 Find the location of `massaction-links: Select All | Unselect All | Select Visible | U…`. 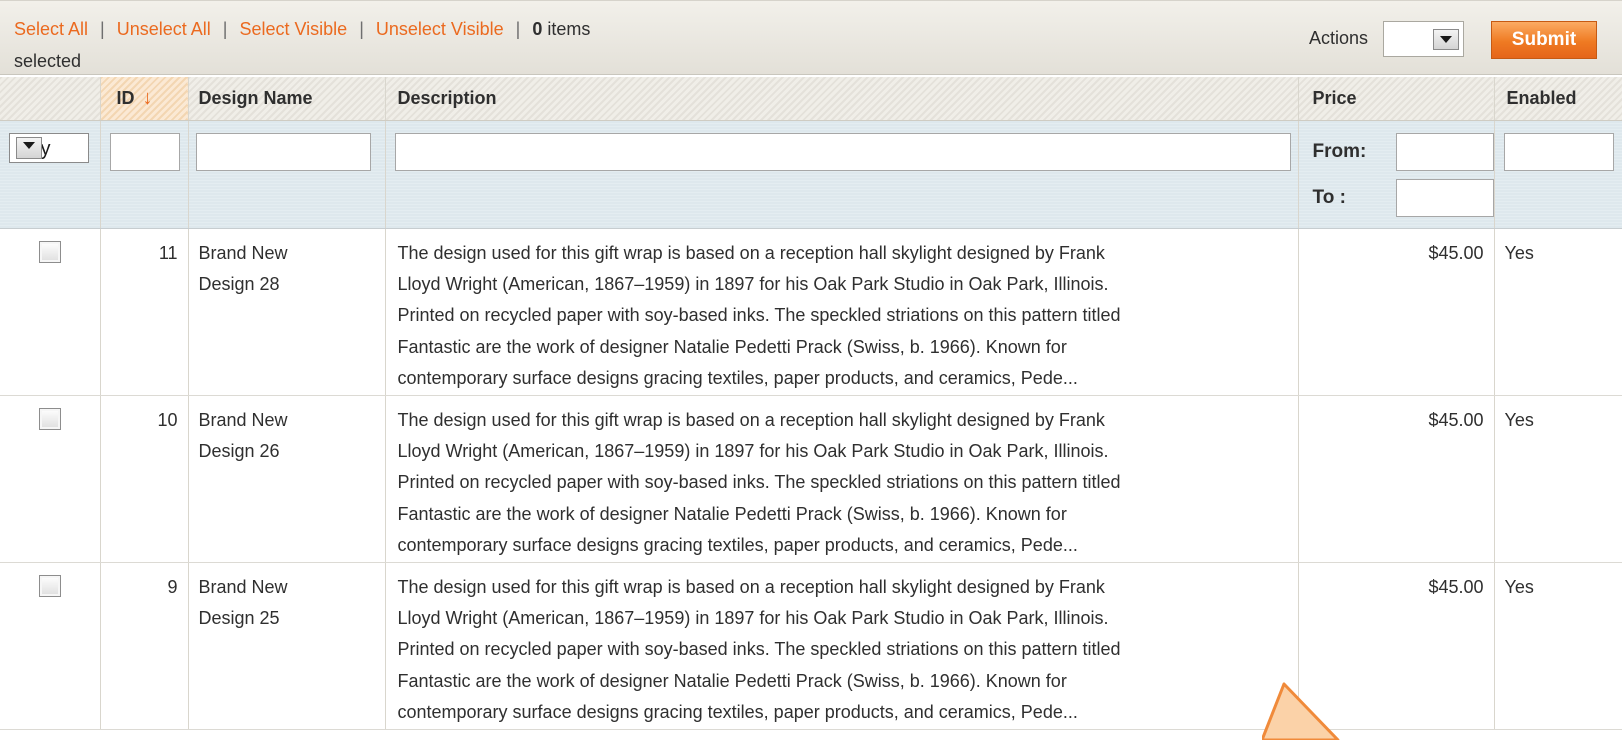

massaction-links: Select All | Unselect All | Select Visible | U… is located at coordinates (394, 45).